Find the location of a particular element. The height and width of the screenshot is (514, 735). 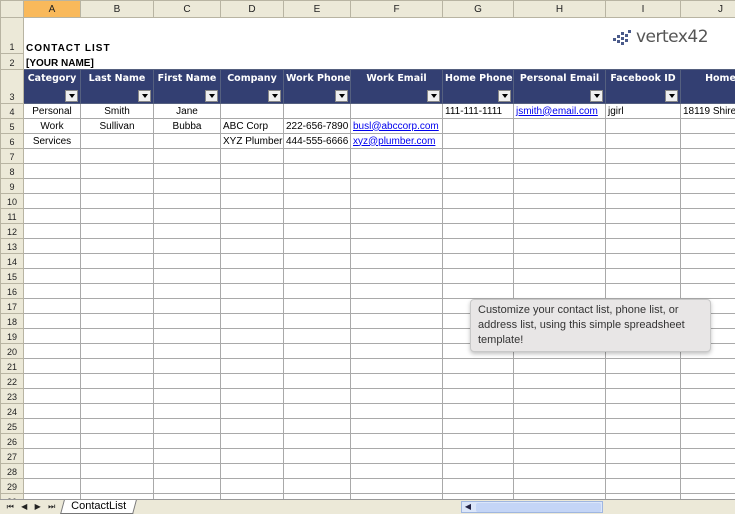

row-header: 13 is located at coordinates (12, 246).